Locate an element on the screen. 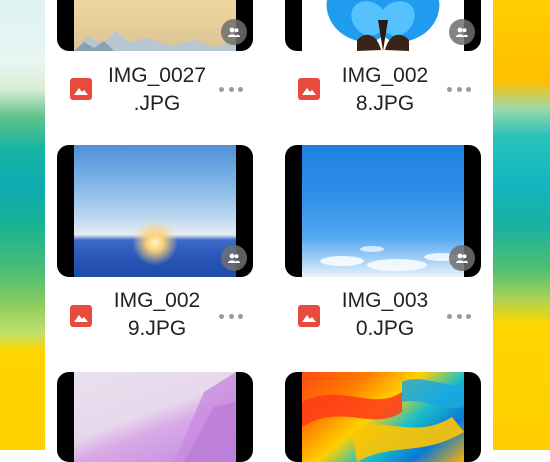  file-name: IMG_0027 .JPG is located at coordinates (157, 90).